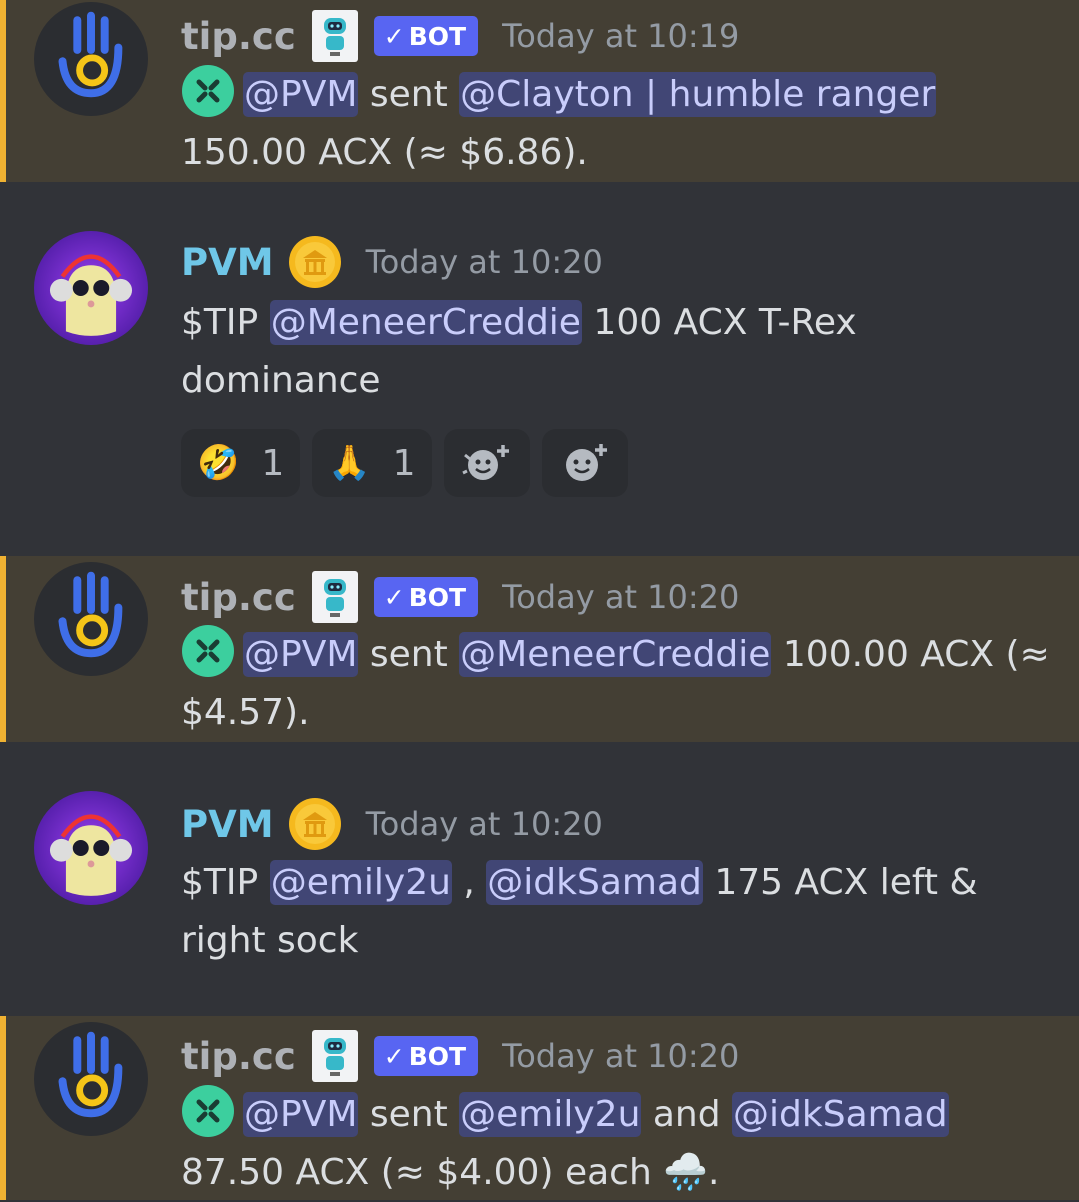  What do you see at coordinates (686, 1114) in the screenshot?
I see `and-word: and` at bounding box center [686, 1114].